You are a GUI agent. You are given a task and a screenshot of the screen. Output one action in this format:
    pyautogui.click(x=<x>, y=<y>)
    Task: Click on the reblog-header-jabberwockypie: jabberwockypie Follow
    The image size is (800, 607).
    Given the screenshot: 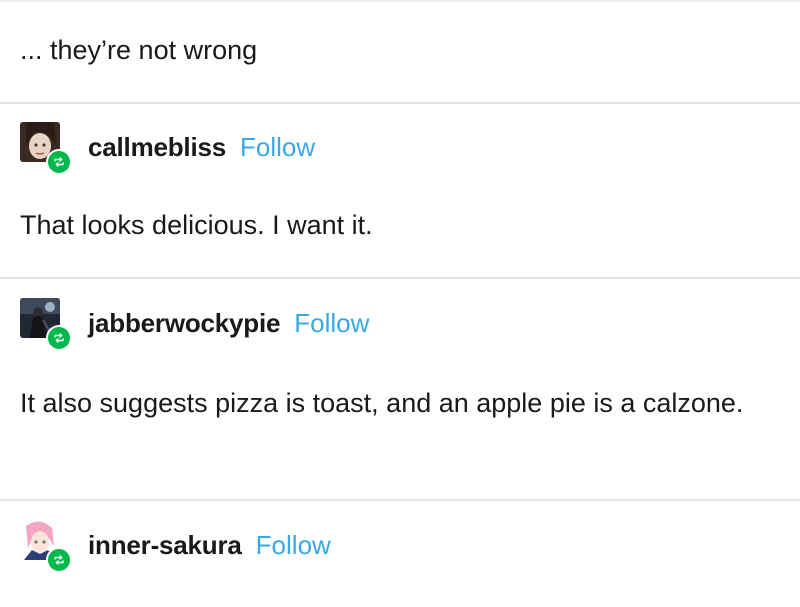 What is the action you would take?
    pyautogui.click(x=194, y=324)
    